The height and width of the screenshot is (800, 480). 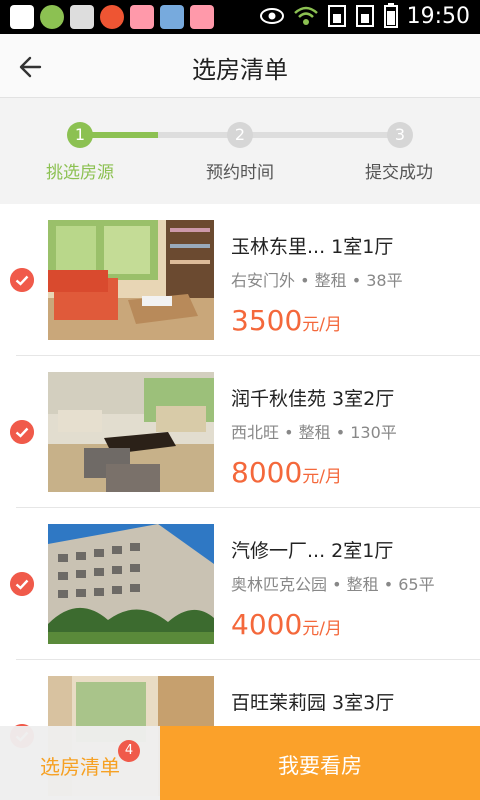 I want to click on wifi-icon, so click(x=305, y=15).